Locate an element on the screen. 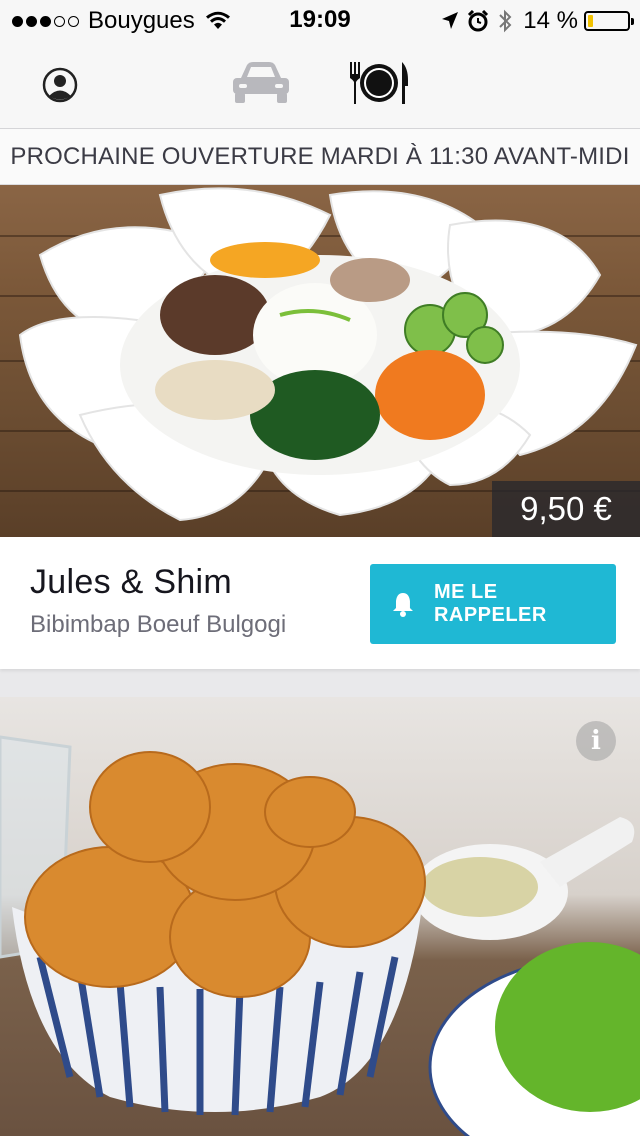 This screenshot has height=1136, width=640. remind-me-button: ME LE RAPPELER is located at coordinates (493, 604).